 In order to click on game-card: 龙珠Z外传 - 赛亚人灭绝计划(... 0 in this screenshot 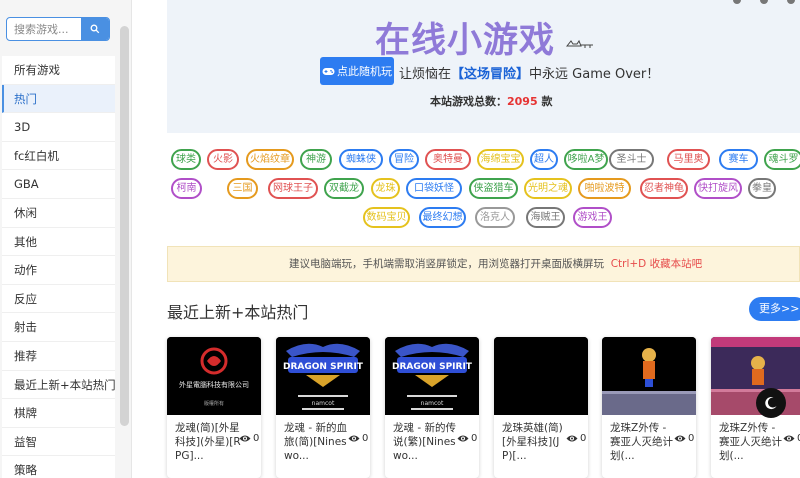, I will do `click(649, 407)`.